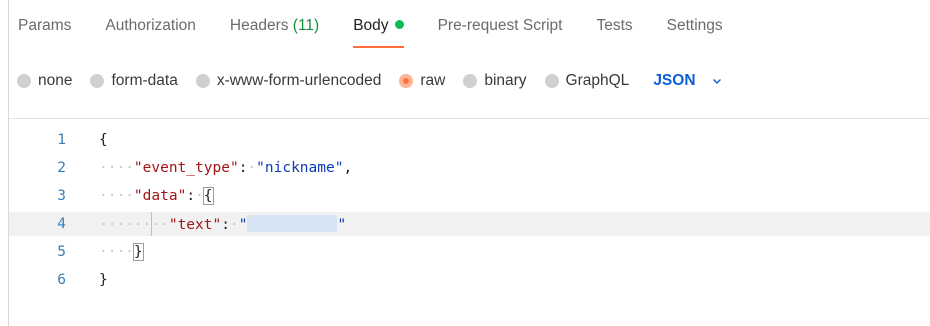  Describe the element at coordinates (144, 80) in the screenshot. I see `body-type-label: form-data` at that location.